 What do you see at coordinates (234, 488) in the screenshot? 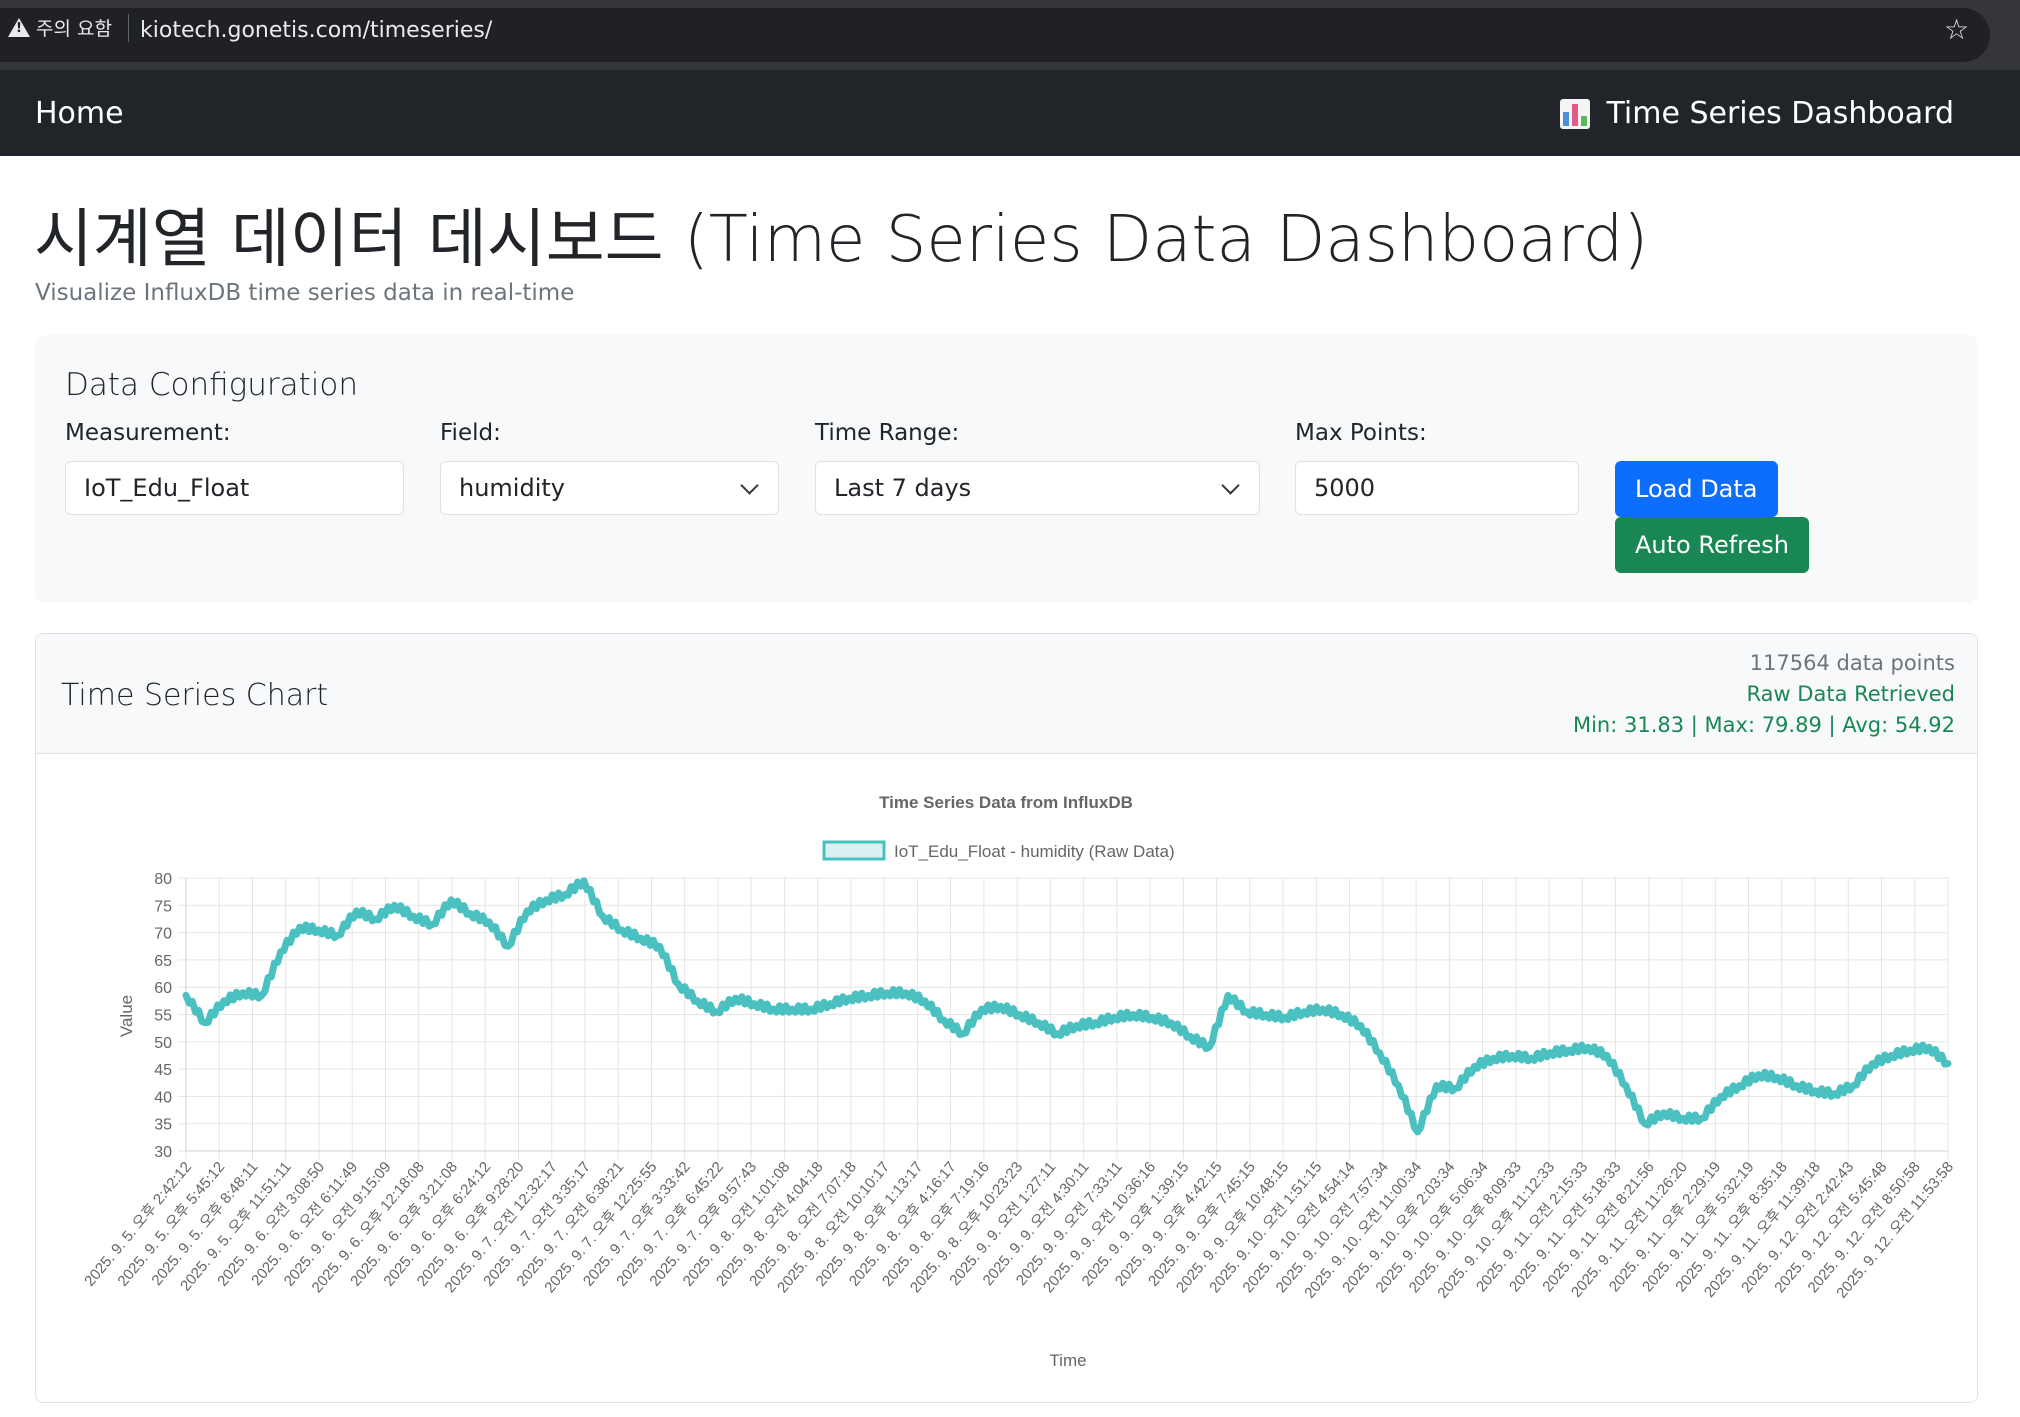
I see `measurement-input: IoT_Edu_Float` at bounding box center [234, 488].